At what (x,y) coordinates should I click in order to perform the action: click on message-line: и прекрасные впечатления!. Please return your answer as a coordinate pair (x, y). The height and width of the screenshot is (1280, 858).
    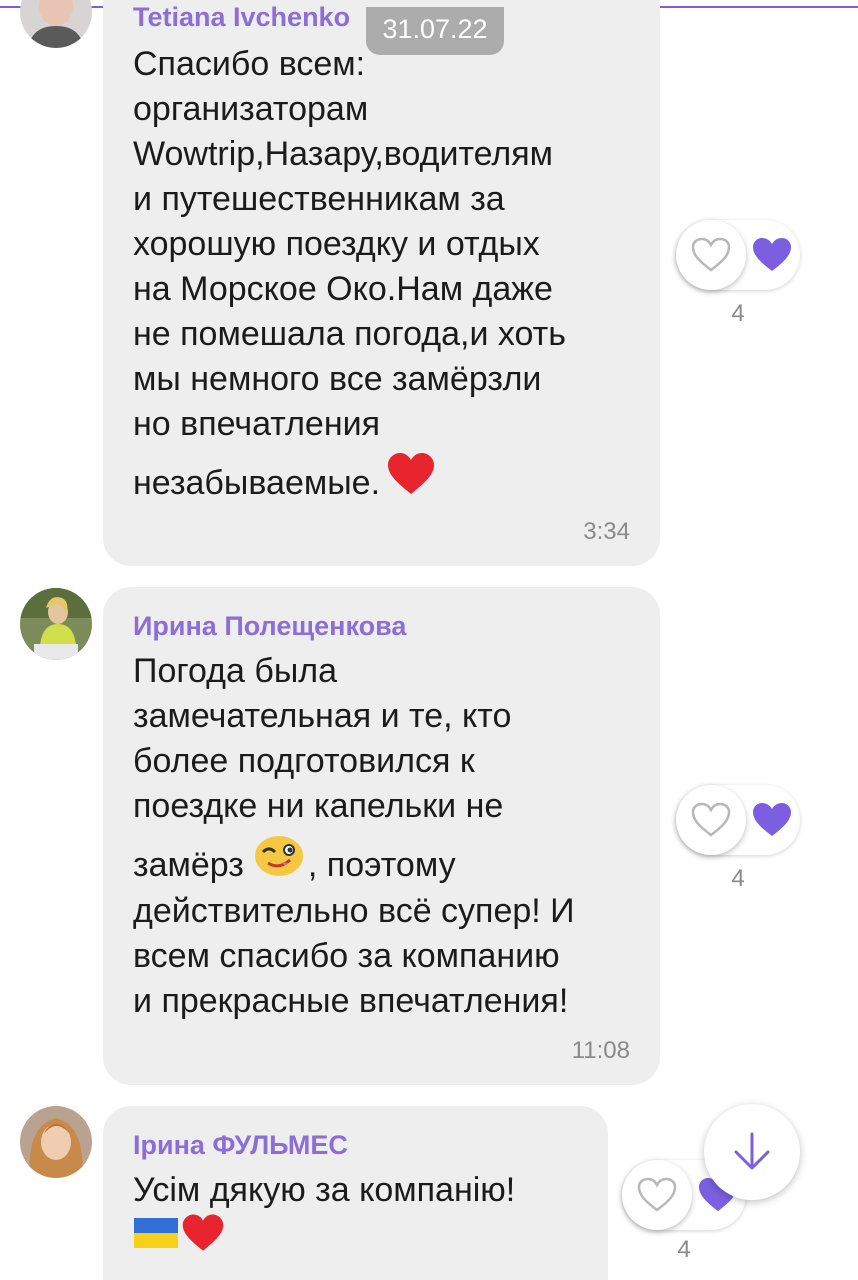
    Looking at the image, I should click on (351, 1001).